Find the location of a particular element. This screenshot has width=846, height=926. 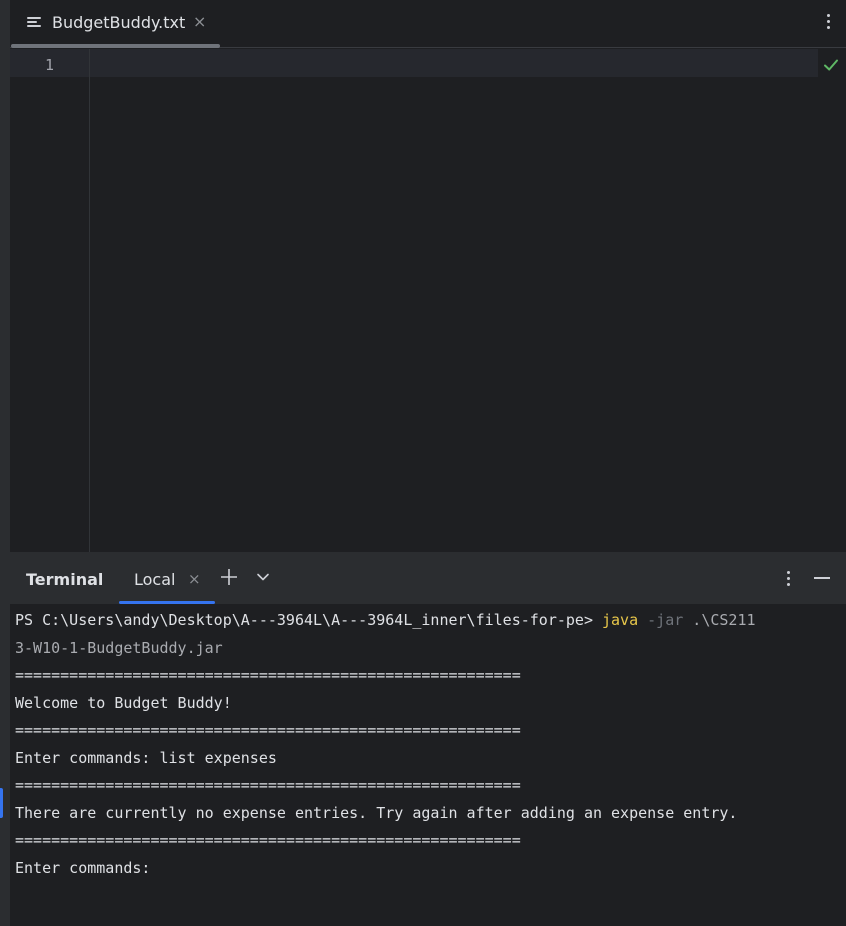

line-number: 1 is located at coordinates (49, 65).